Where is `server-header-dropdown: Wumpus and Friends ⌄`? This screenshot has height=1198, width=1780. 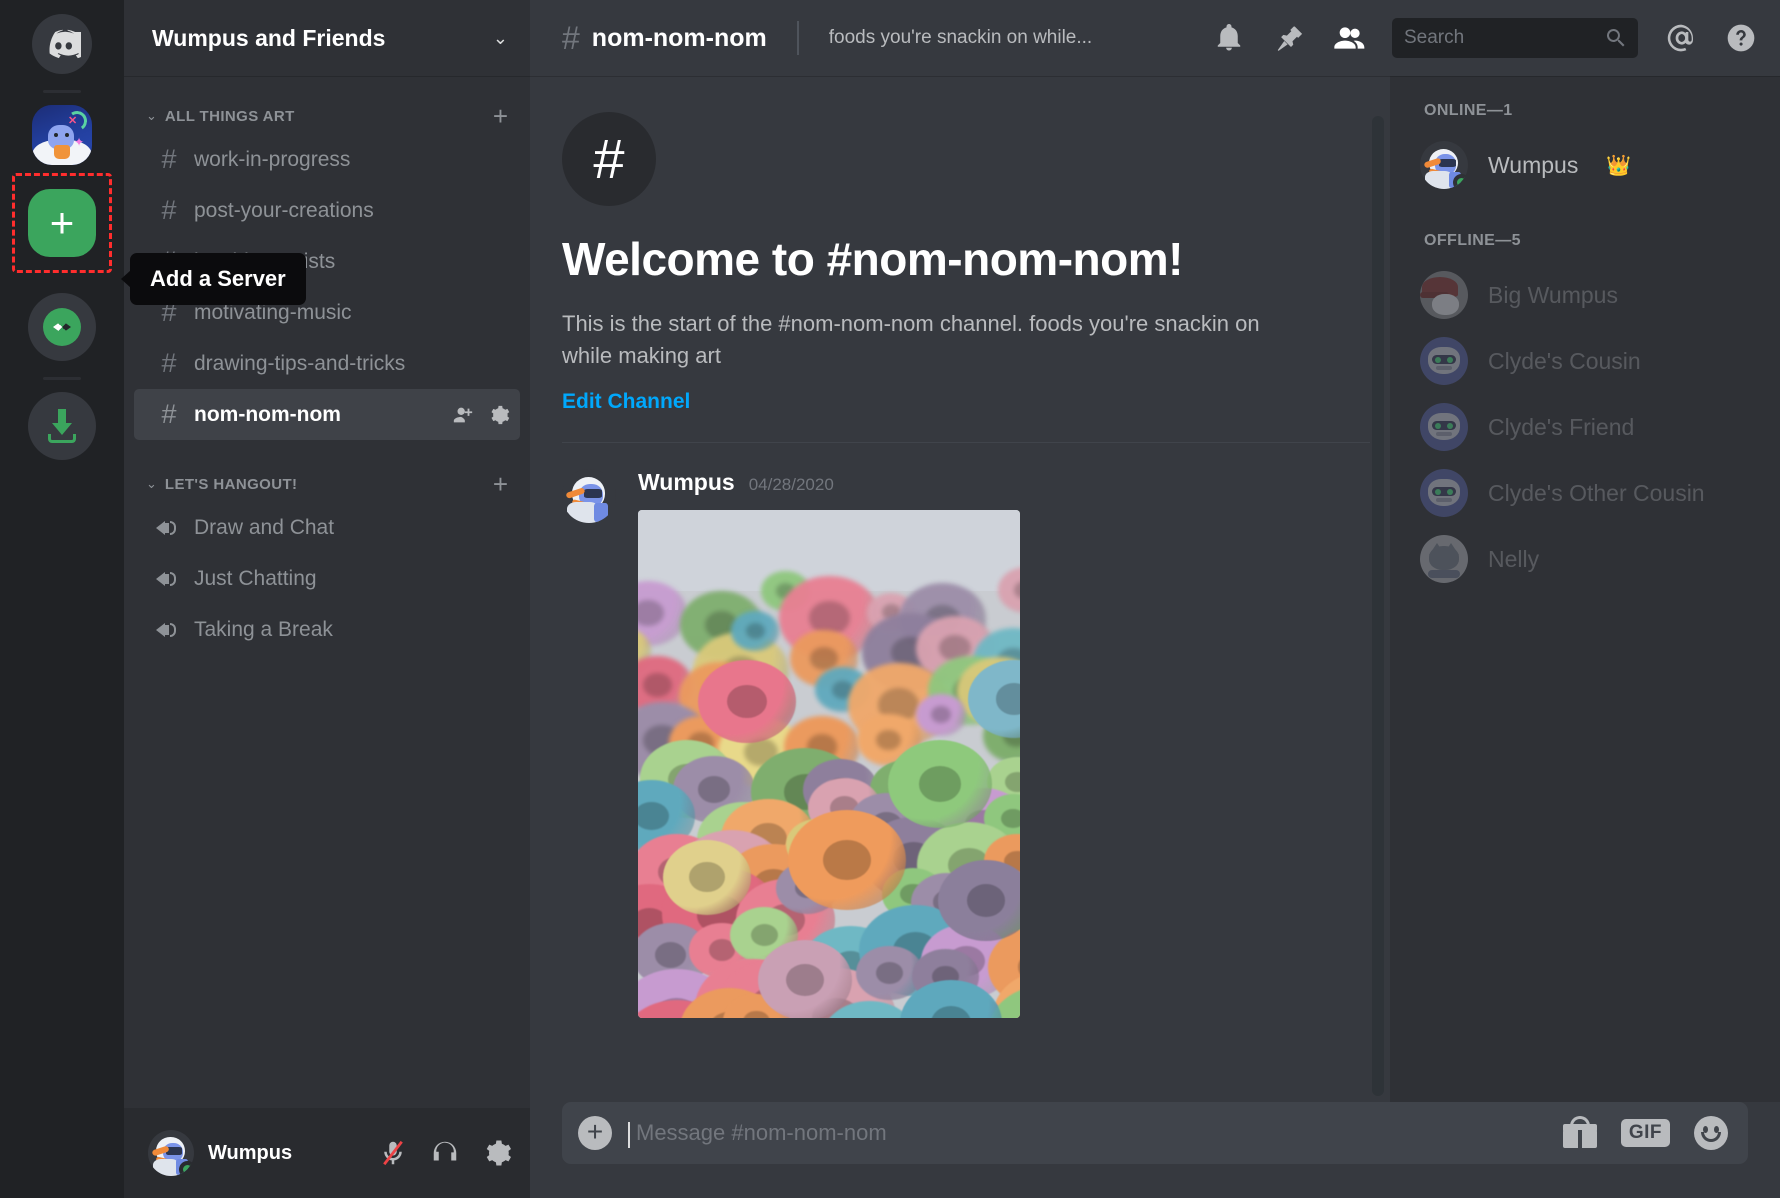 server-header-dropdown: Wumpus and Friends ⌄ is located at coordinates (327, 38).